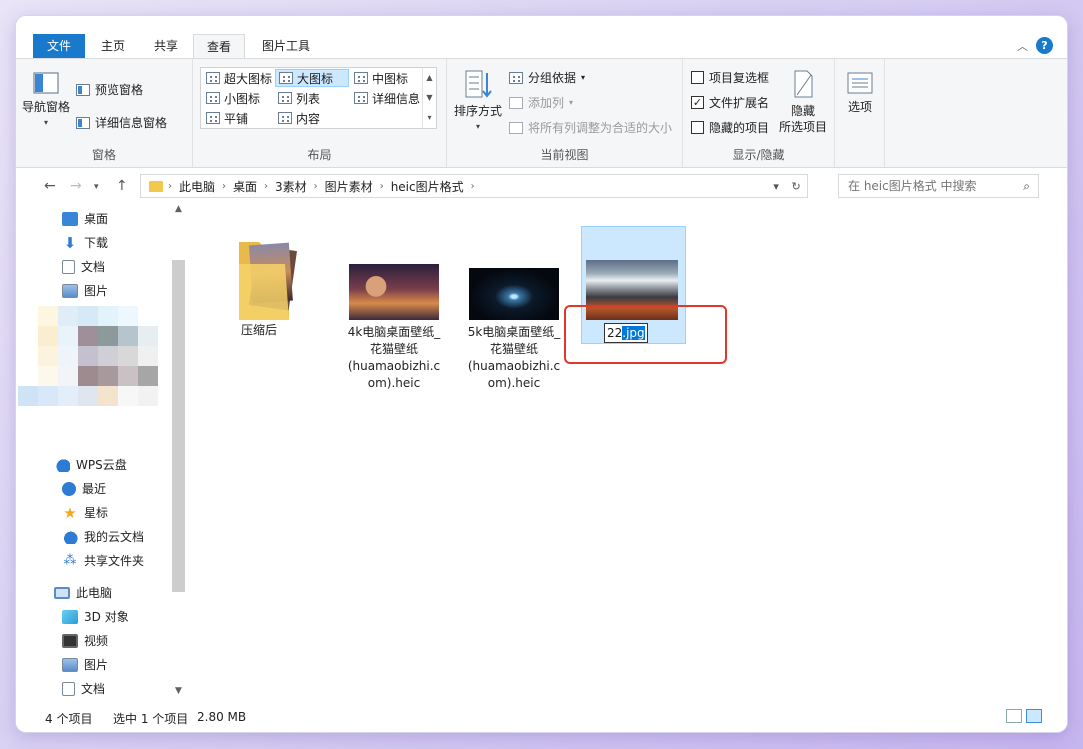 Image resolution: width=1083 pixels, height=749 pixels. What do you see at coordinates (427, 186) in the screenshot?
I see `breadcrumb-heic-format: heic图片格式` at bounding box center [427, 186].